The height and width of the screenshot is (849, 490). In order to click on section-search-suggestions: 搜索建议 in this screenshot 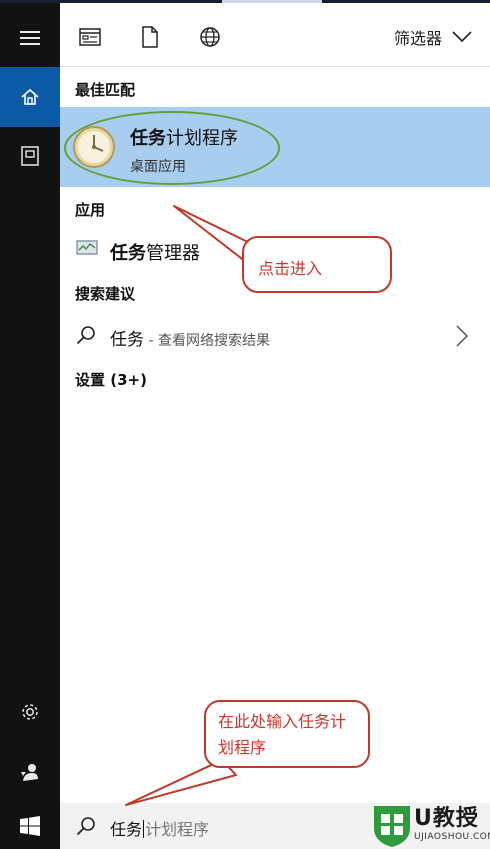, I will do `click(105, 294)`.